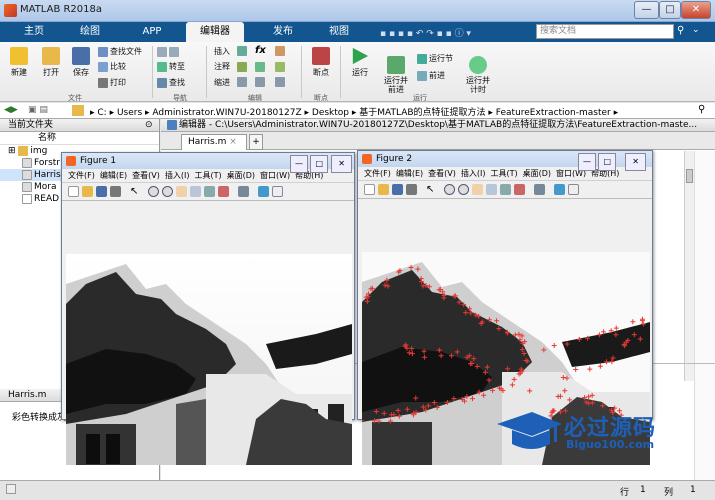  What do you see at coordinates (208, 163) in the screenshot?
I see `figure-1-titlebar: Figure 1 — □ ✕` at bounding box center [208, 163].